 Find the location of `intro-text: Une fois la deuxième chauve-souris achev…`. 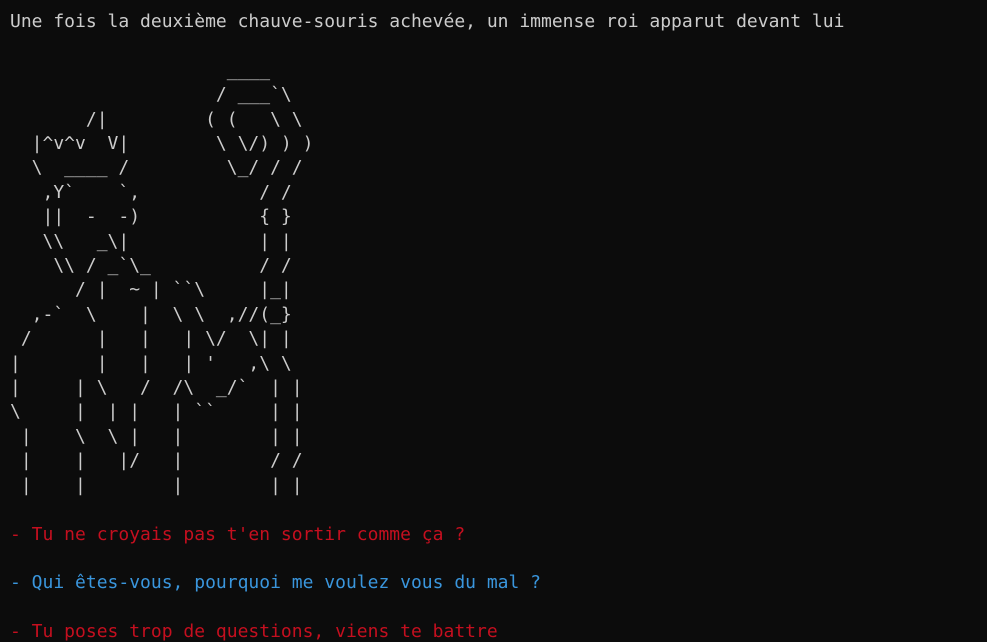

intro-text: Une fois la deuxième chauve-souris achev… is located at coordinates (427, 21).